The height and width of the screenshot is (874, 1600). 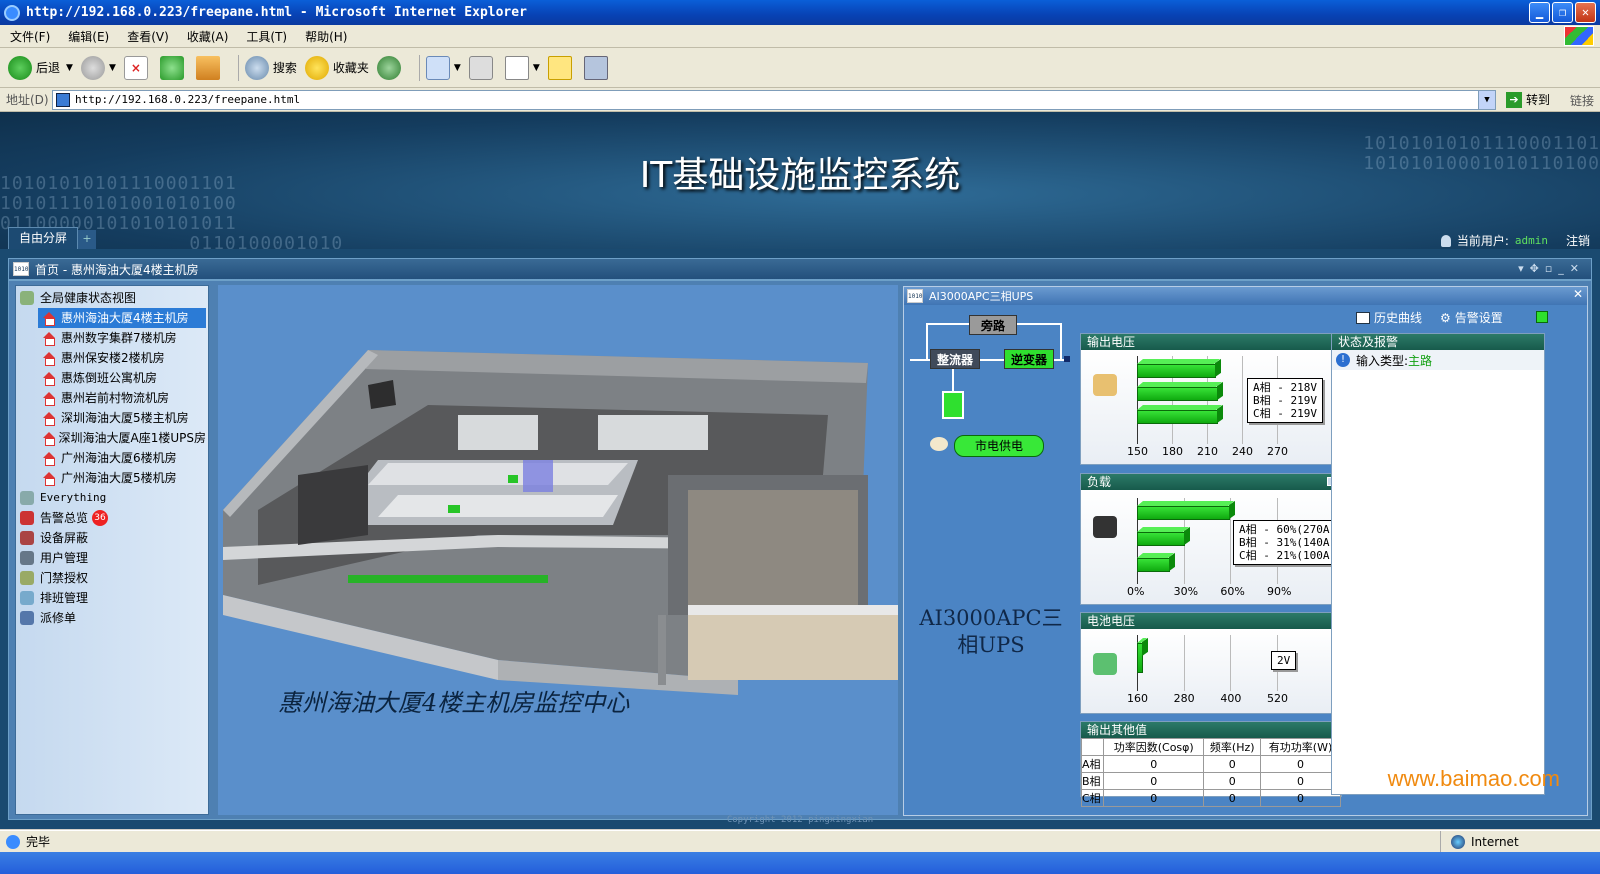 I want to click on phase-cell: A相, so click(x=1092, y=764).